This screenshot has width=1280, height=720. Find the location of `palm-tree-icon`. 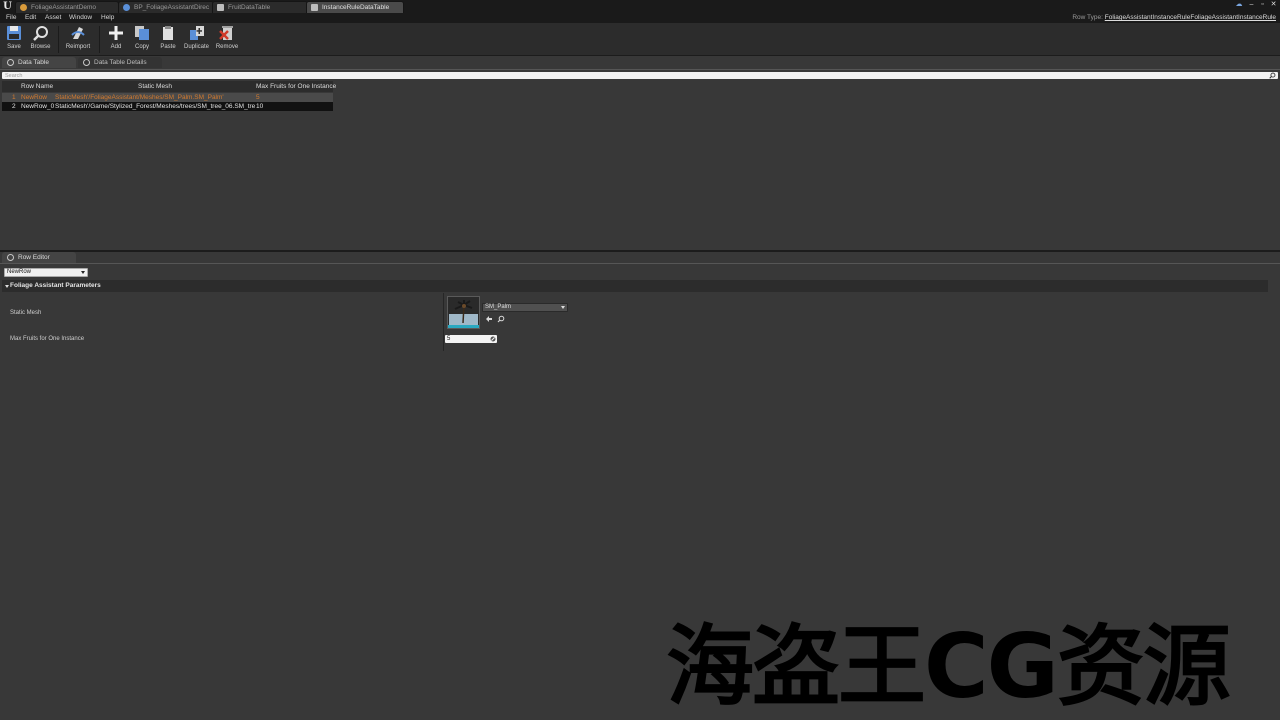

palm-tree-icon is located at coordinates (463, 312).